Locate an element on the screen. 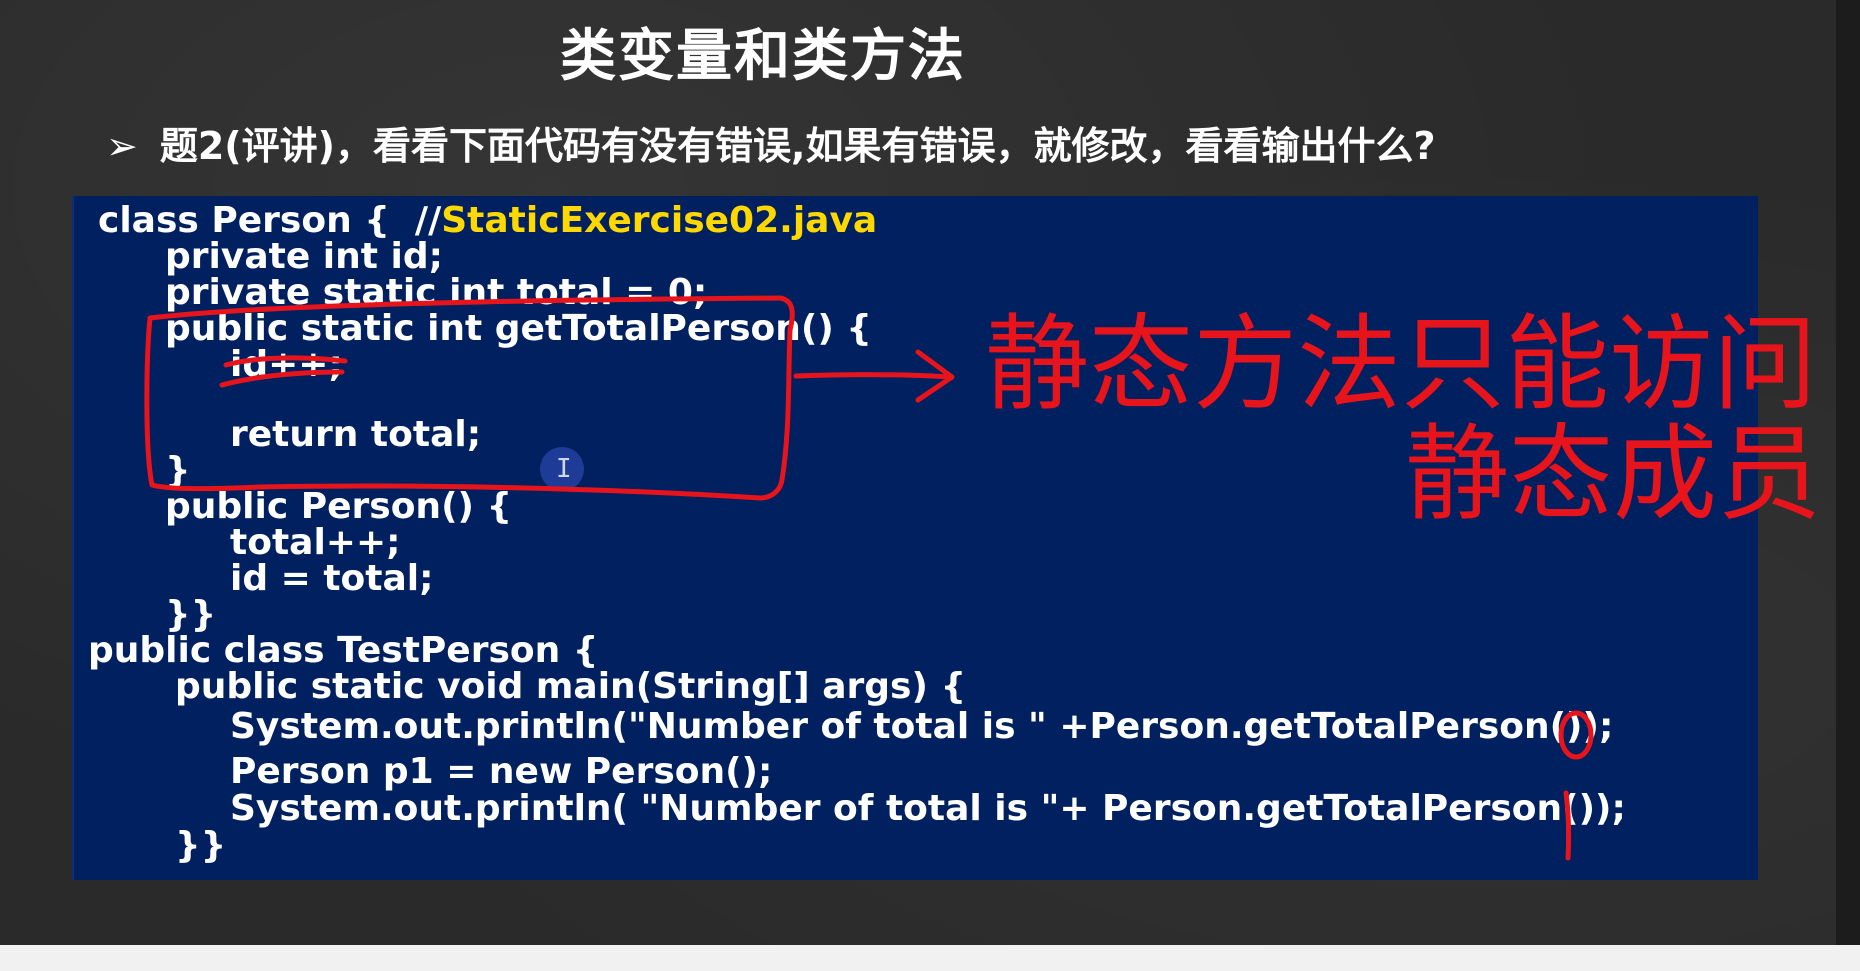 The width and height of the screenshot is (1860, 971). ink-note-line-1: 静态方法只能访问 is located at coordinates (1401, 364).